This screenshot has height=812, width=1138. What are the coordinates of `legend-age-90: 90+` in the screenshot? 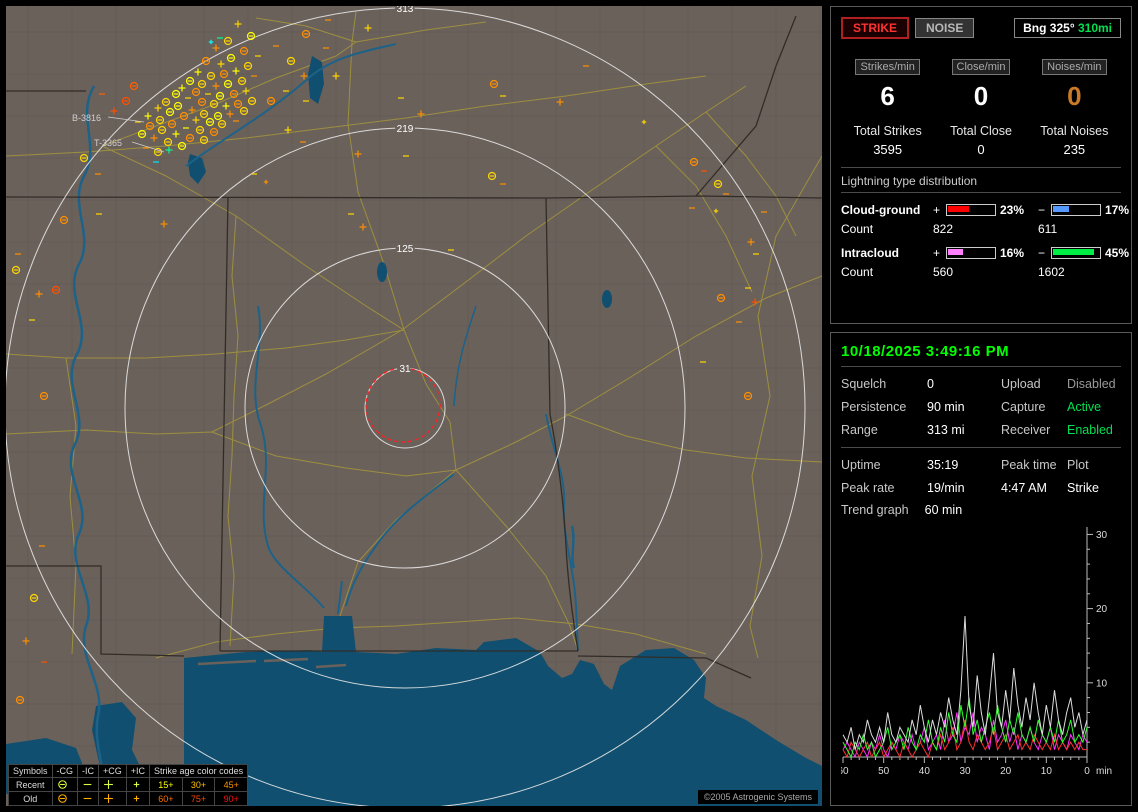 It's located at (231, 798).